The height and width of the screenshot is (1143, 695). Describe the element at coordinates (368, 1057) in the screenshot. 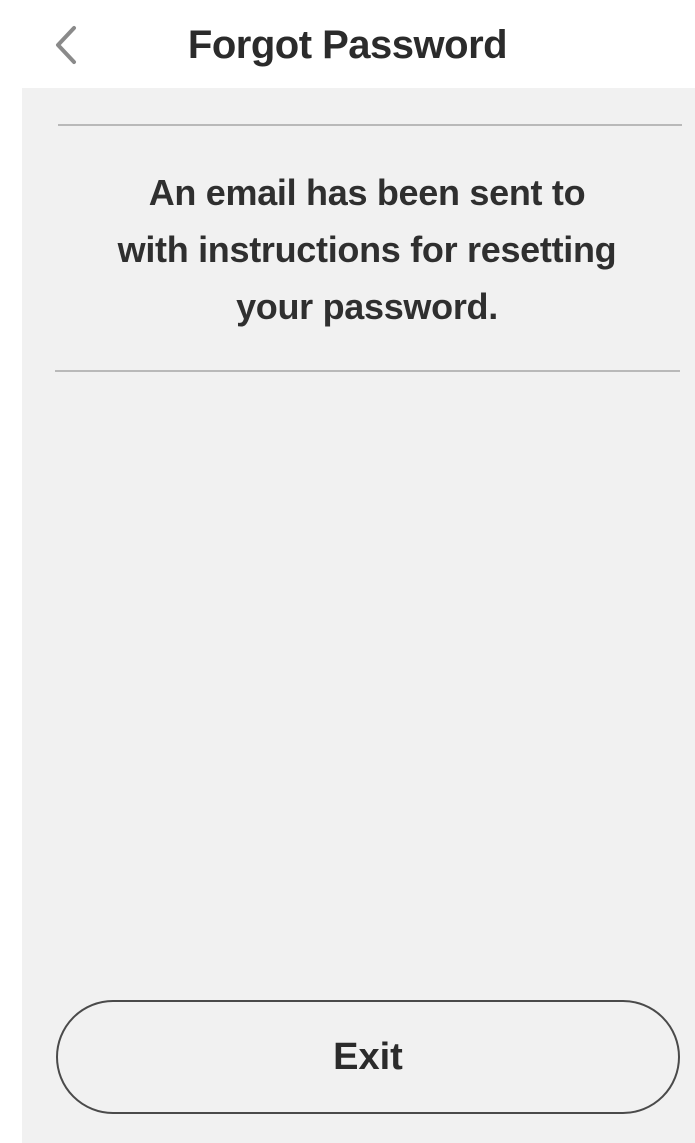

I see `exit-button: Exit` at that location.